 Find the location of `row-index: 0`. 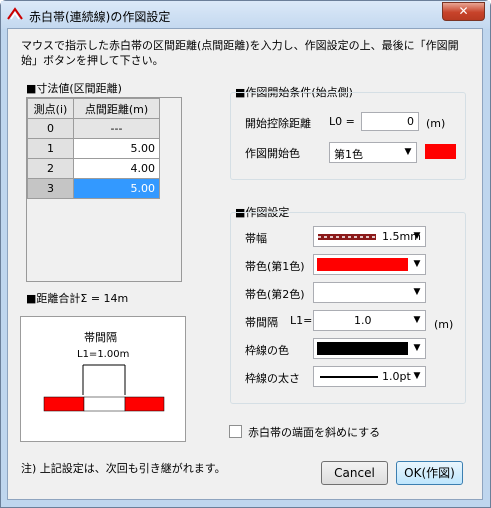

row-index: 0 is located at coordinates (50, 128).